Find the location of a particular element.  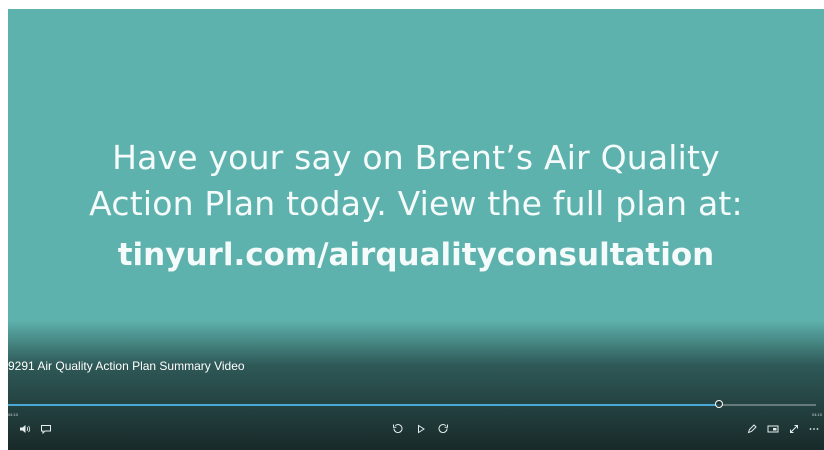

time-elapsed: 04:10 is located at coordinates (13, 414).